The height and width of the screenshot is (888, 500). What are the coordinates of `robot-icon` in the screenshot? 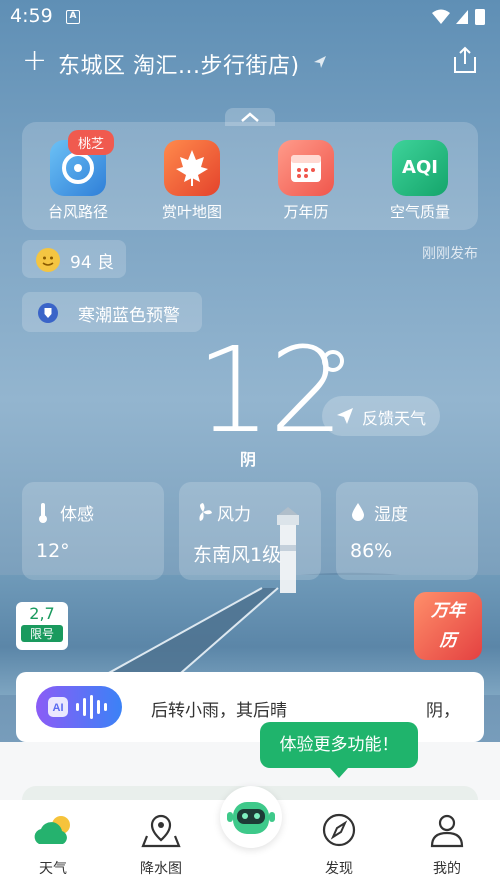 It's located at (251, 818).